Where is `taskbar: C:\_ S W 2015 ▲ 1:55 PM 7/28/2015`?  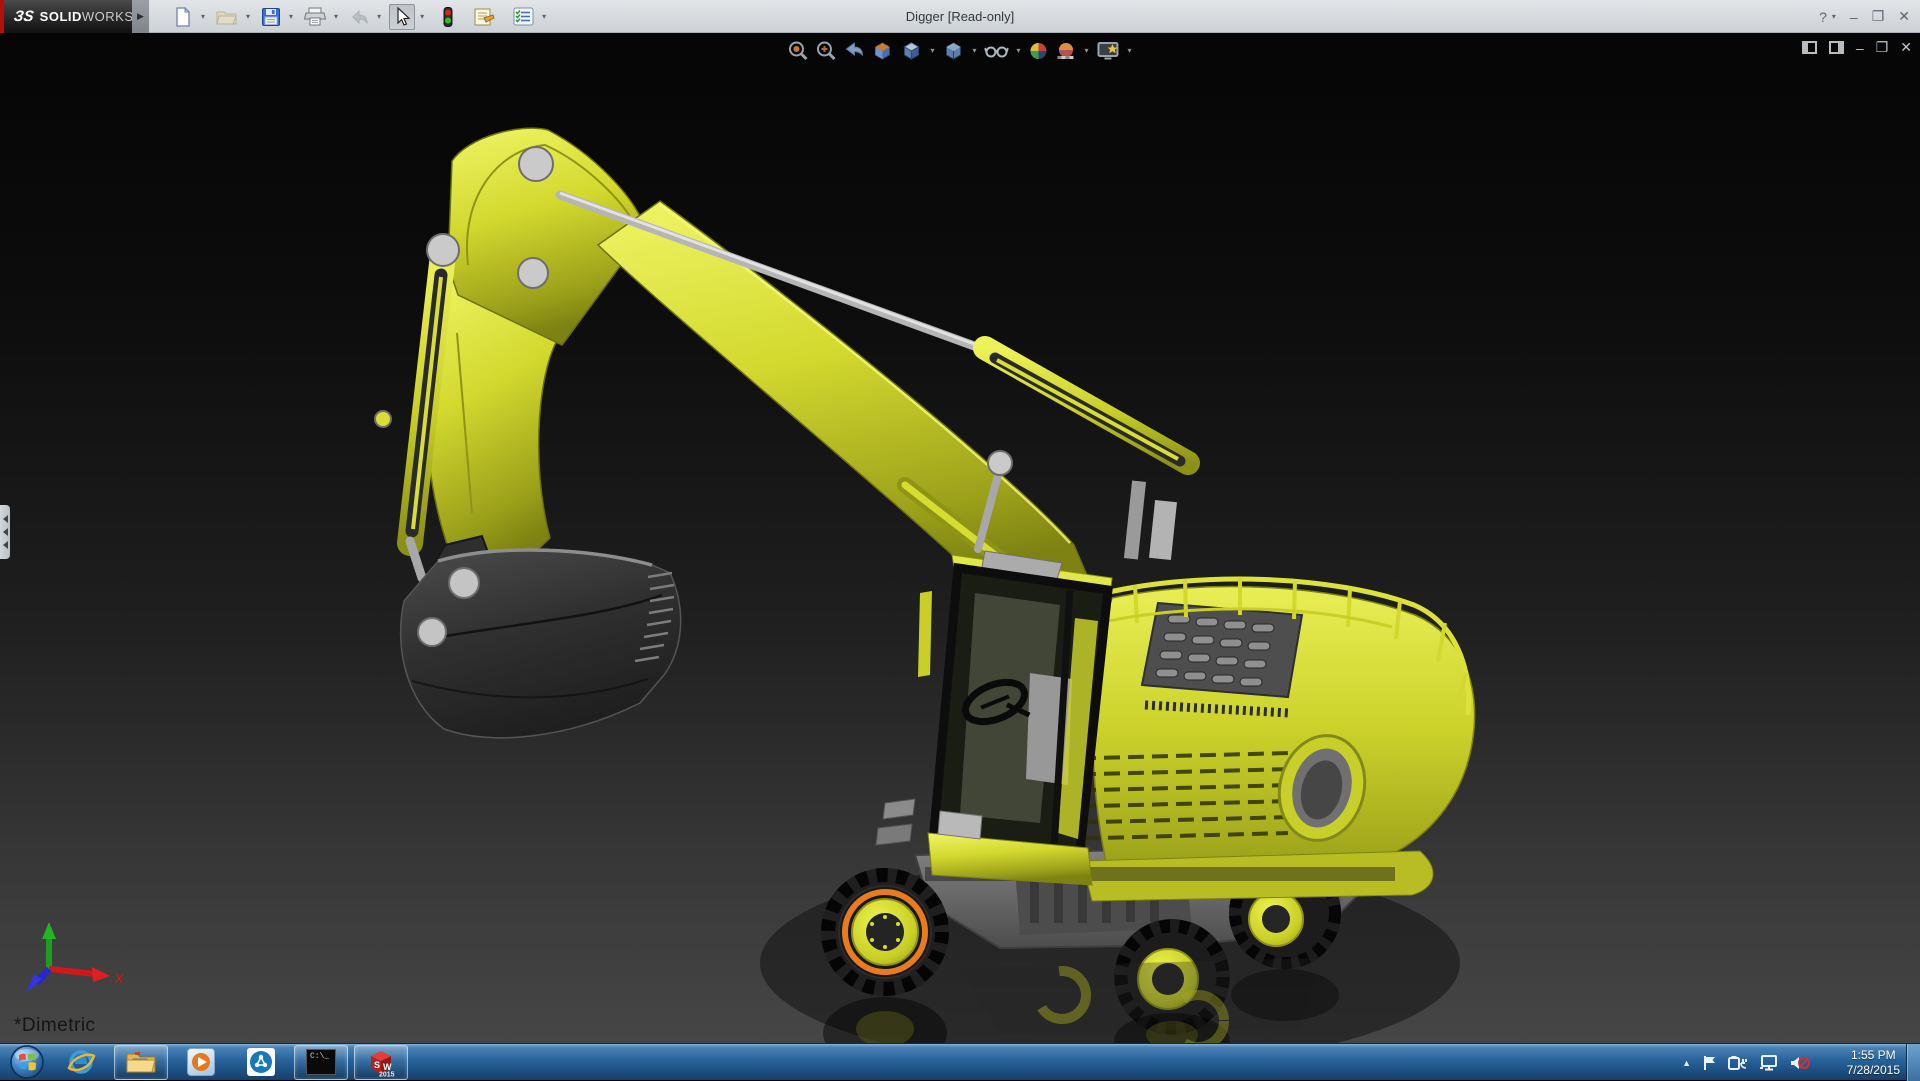
taskbar: C:\_ S W 2015 ▲ 1:55 PM 7/28/2015 is located at coordinates (960, 1061).